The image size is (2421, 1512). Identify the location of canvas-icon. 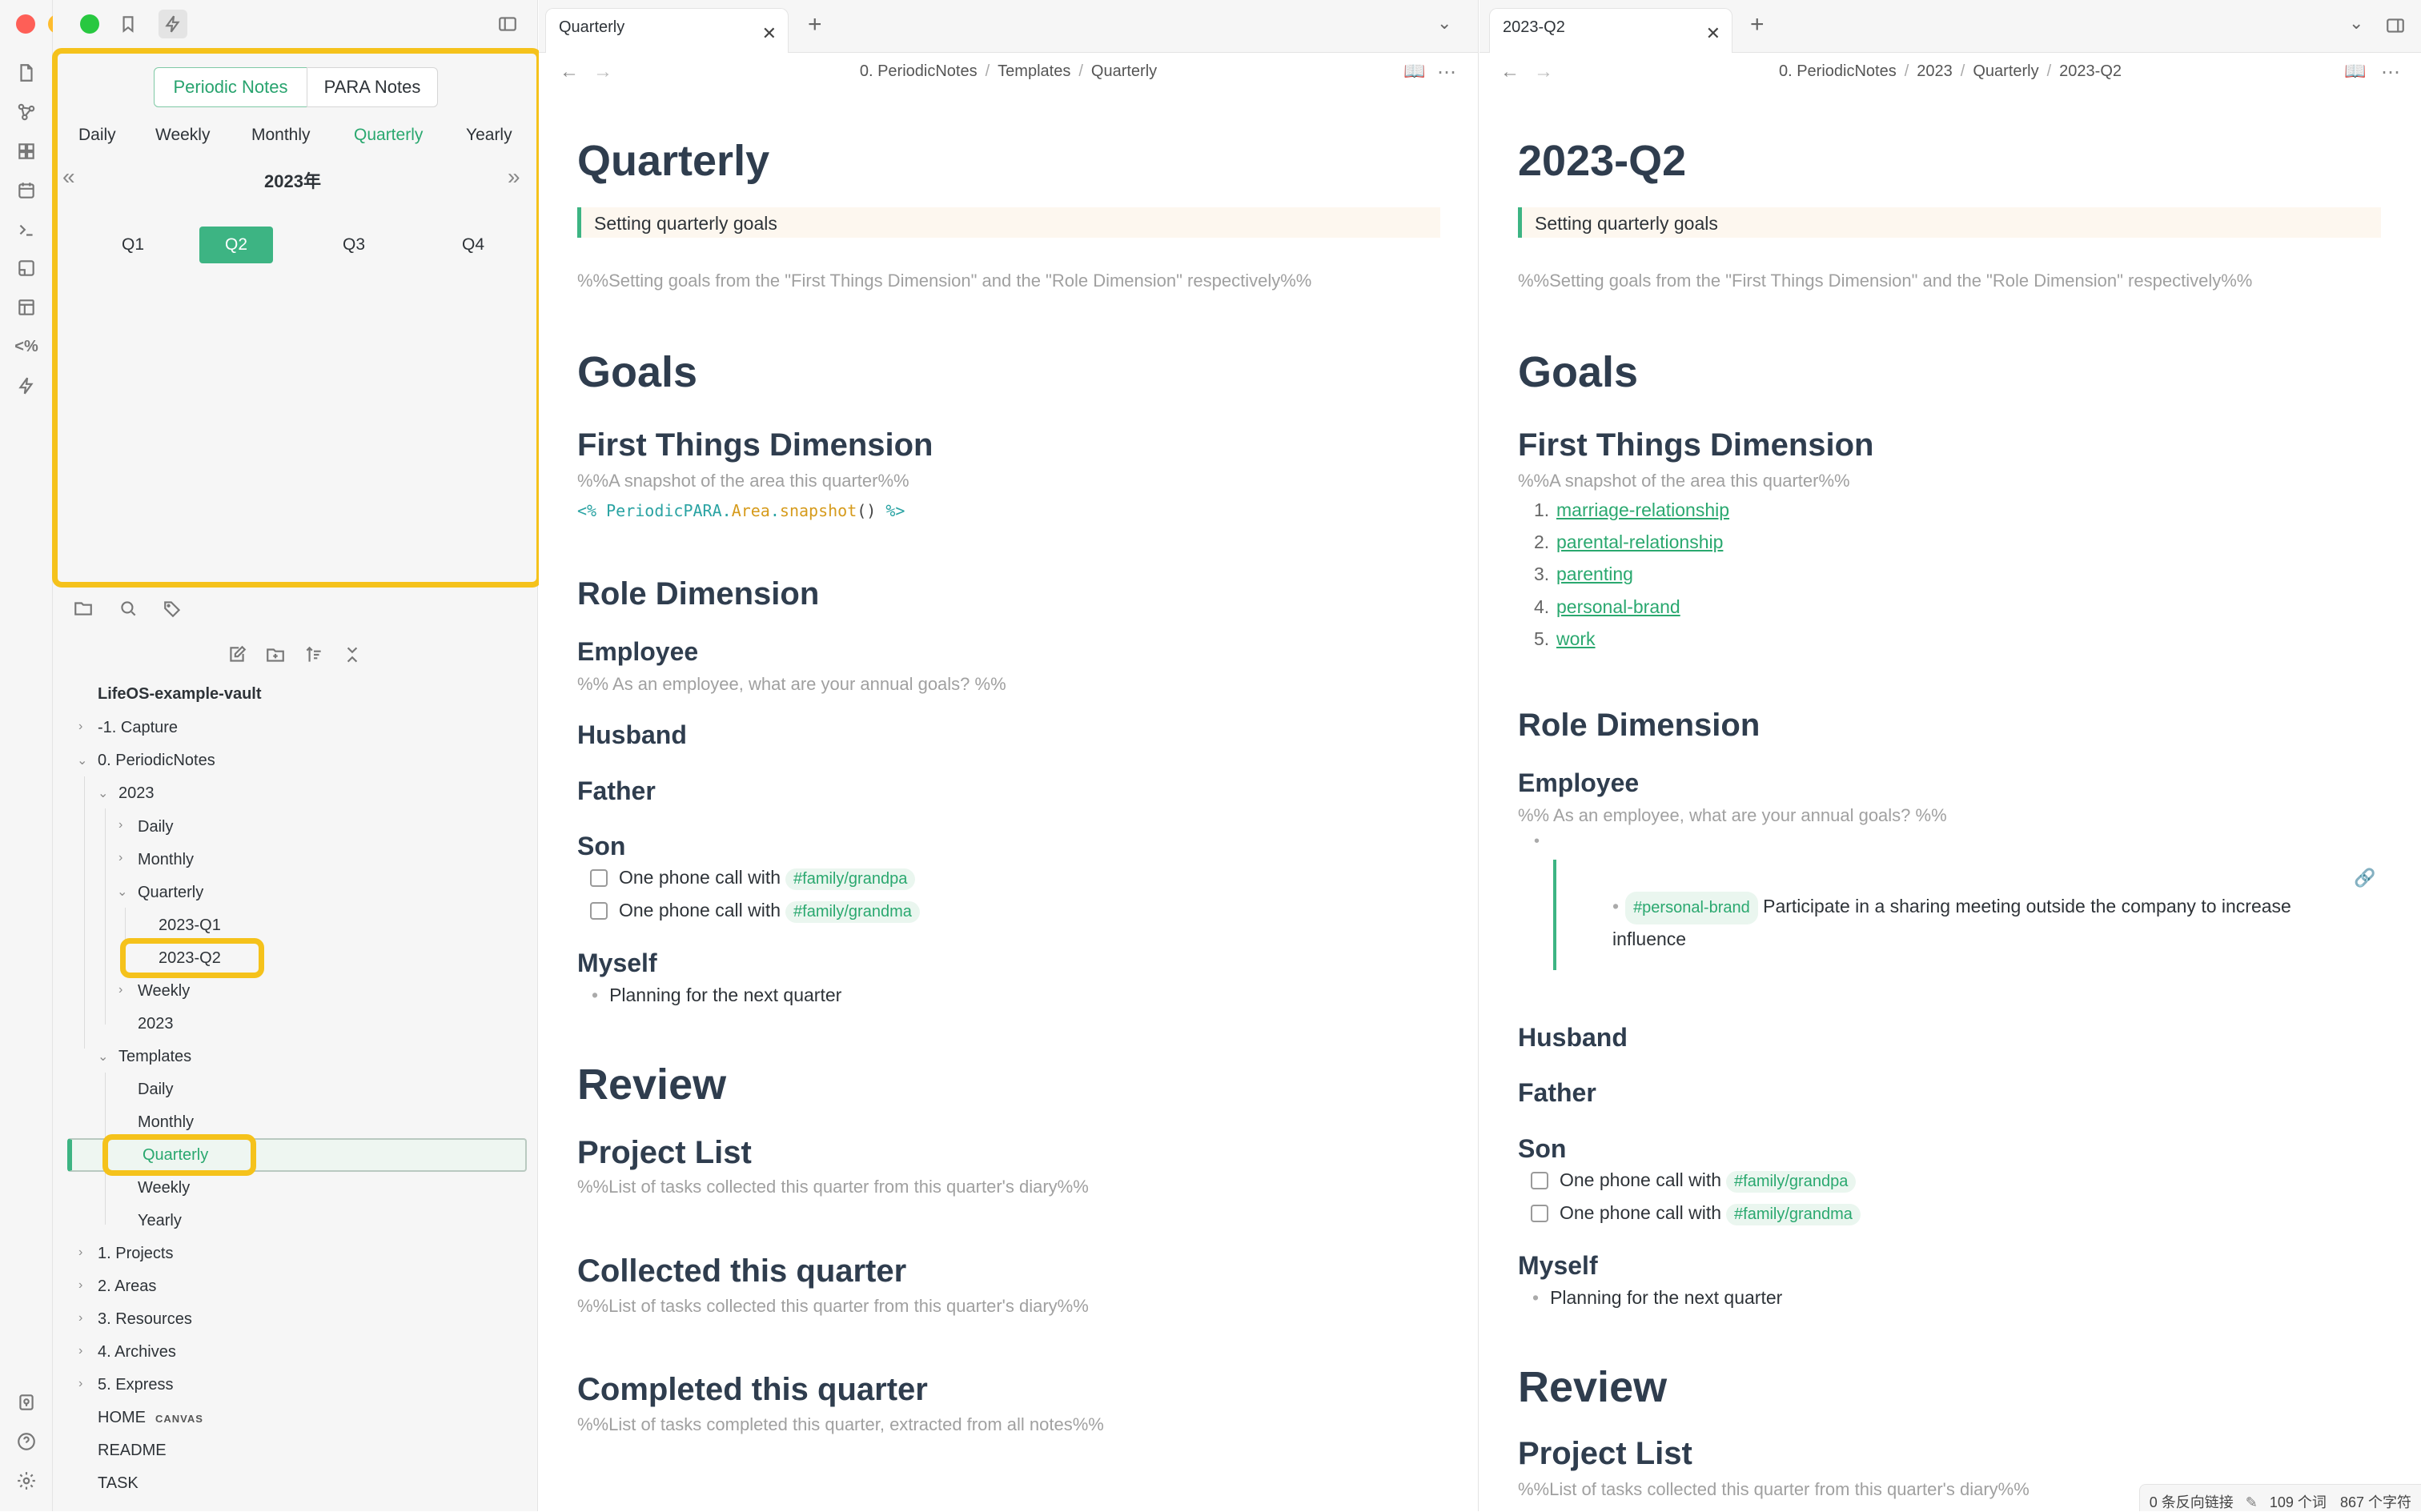
(26, 268).